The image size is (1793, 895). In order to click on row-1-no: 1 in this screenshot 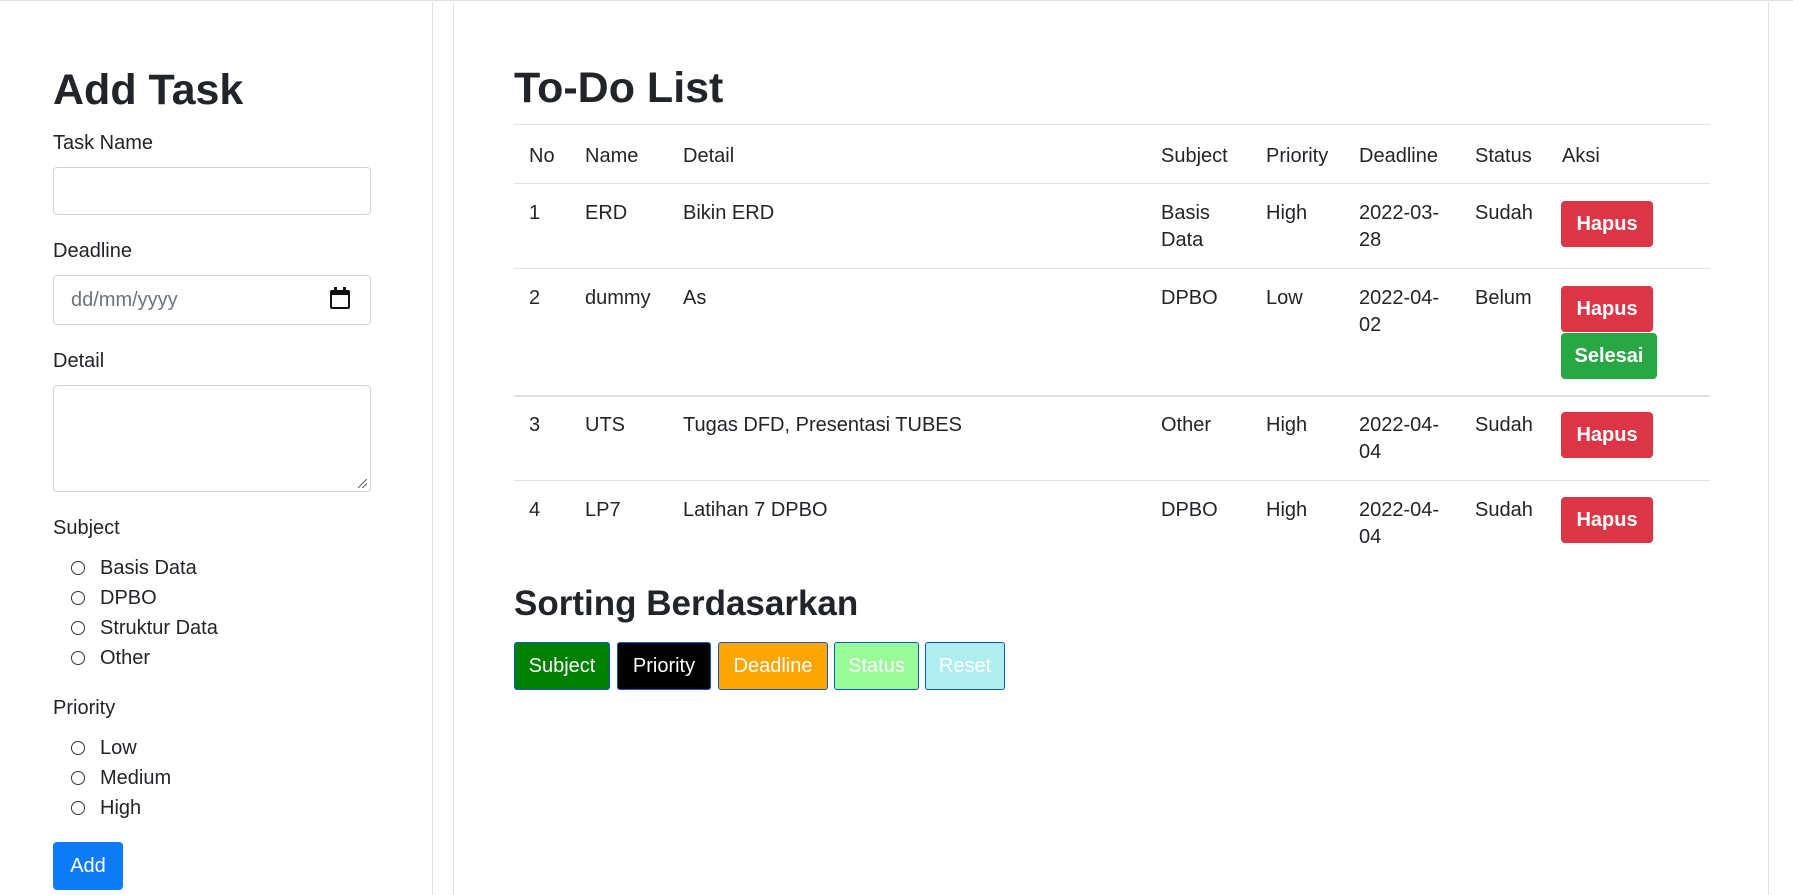, I will do `click(535, 213)`.